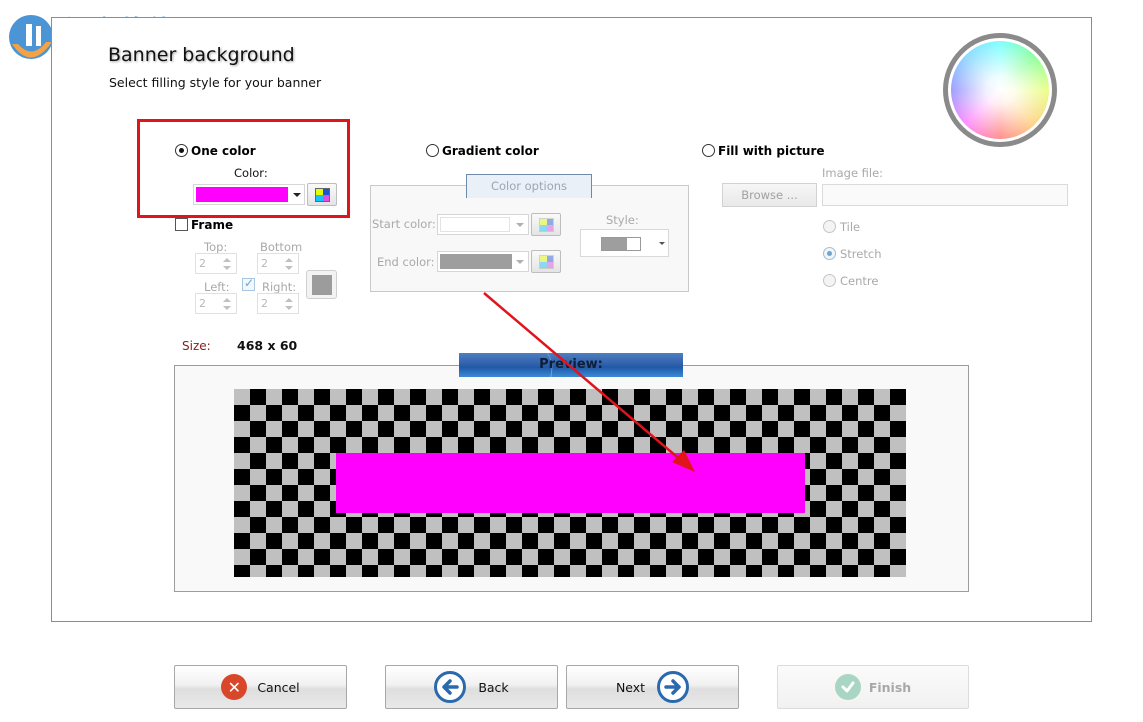 The image size is (1143, 722). What do you see at coordinates (281, 247) in the screenshot?
I see `frame-bottom-label: Bottom` at bounding box center [281, 247].